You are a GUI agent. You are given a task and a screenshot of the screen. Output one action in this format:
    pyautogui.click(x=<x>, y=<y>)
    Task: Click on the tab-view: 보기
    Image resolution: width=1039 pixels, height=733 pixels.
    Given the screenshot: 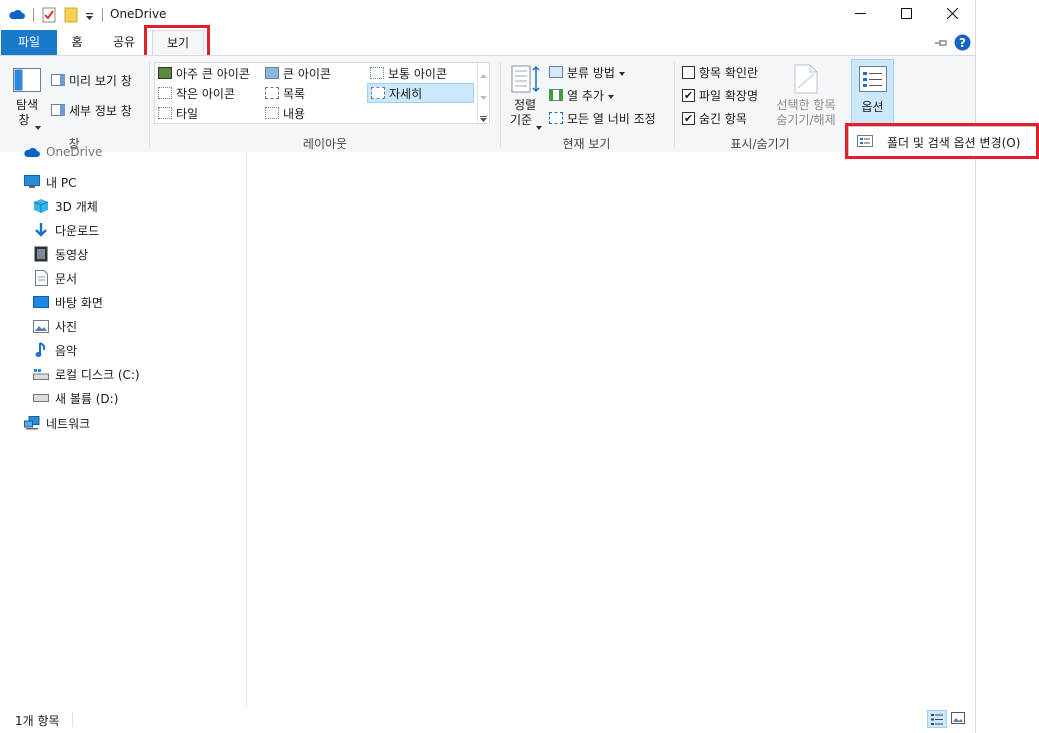 What is the action you would take?
    pyautogui.click(x=178, y=43)
    